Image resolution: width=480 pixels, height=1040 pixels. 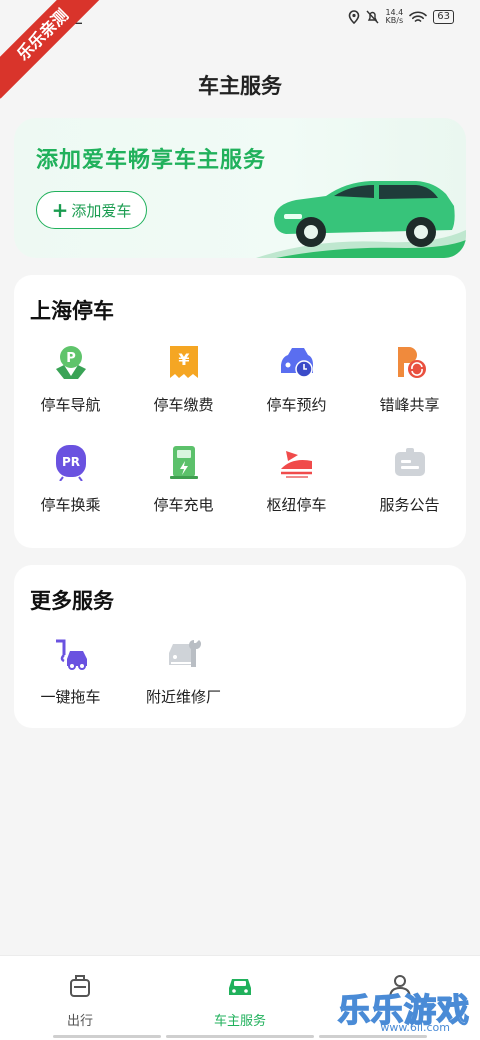 I want to click on service-notice-label: 服务公告, so click(x=409, y=505).